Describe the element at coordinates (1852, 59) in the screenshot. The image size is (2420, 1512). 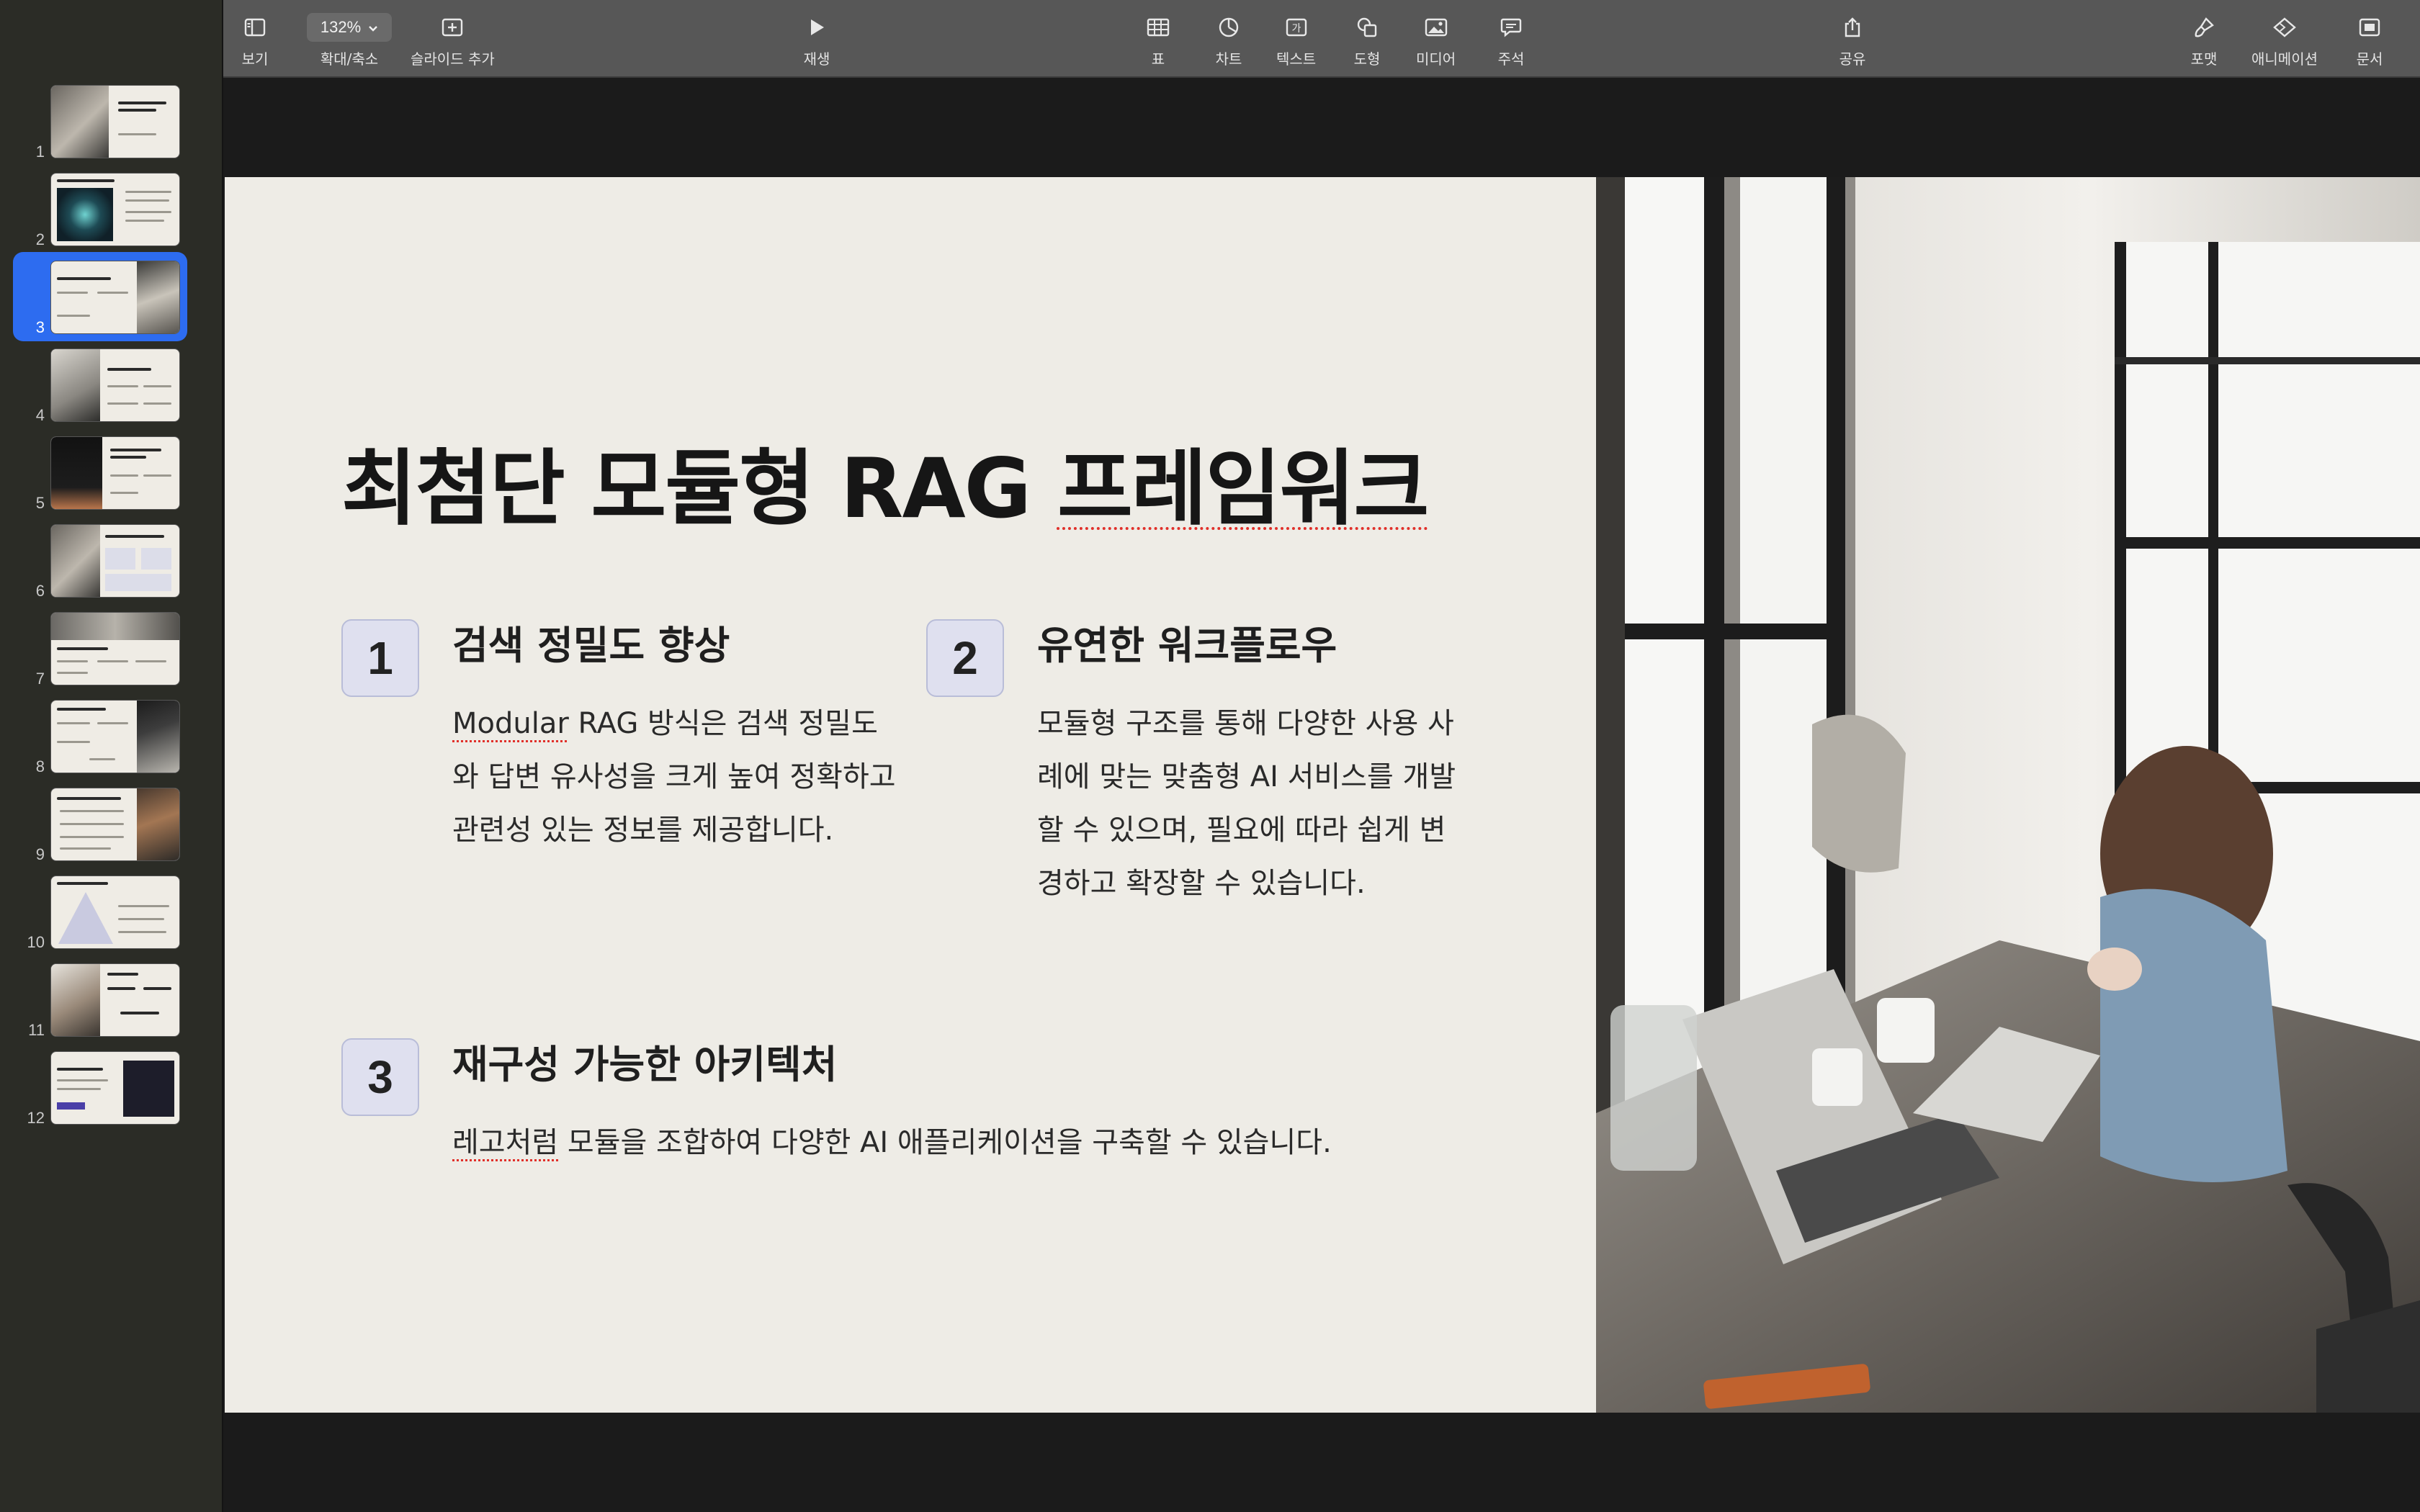
I see `share-label: 공유` at that location.